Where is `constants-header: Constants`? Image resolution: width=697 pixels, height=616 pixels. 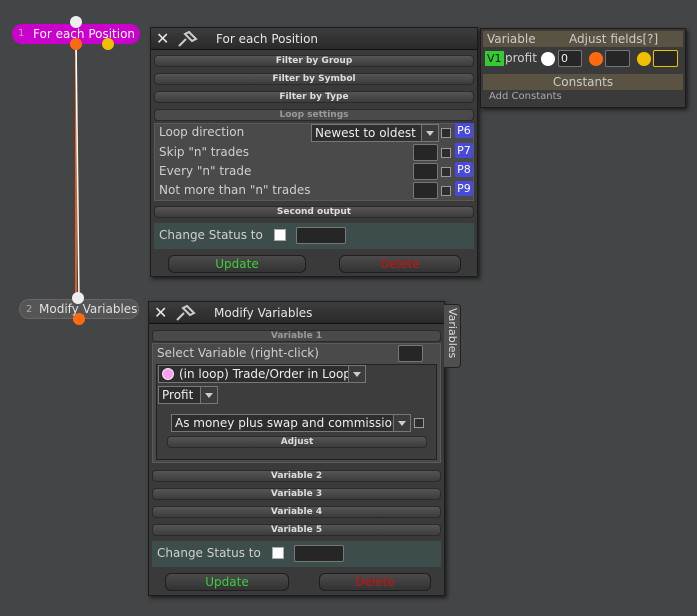
constants-header: Constants is located at coordinates (583, 82).